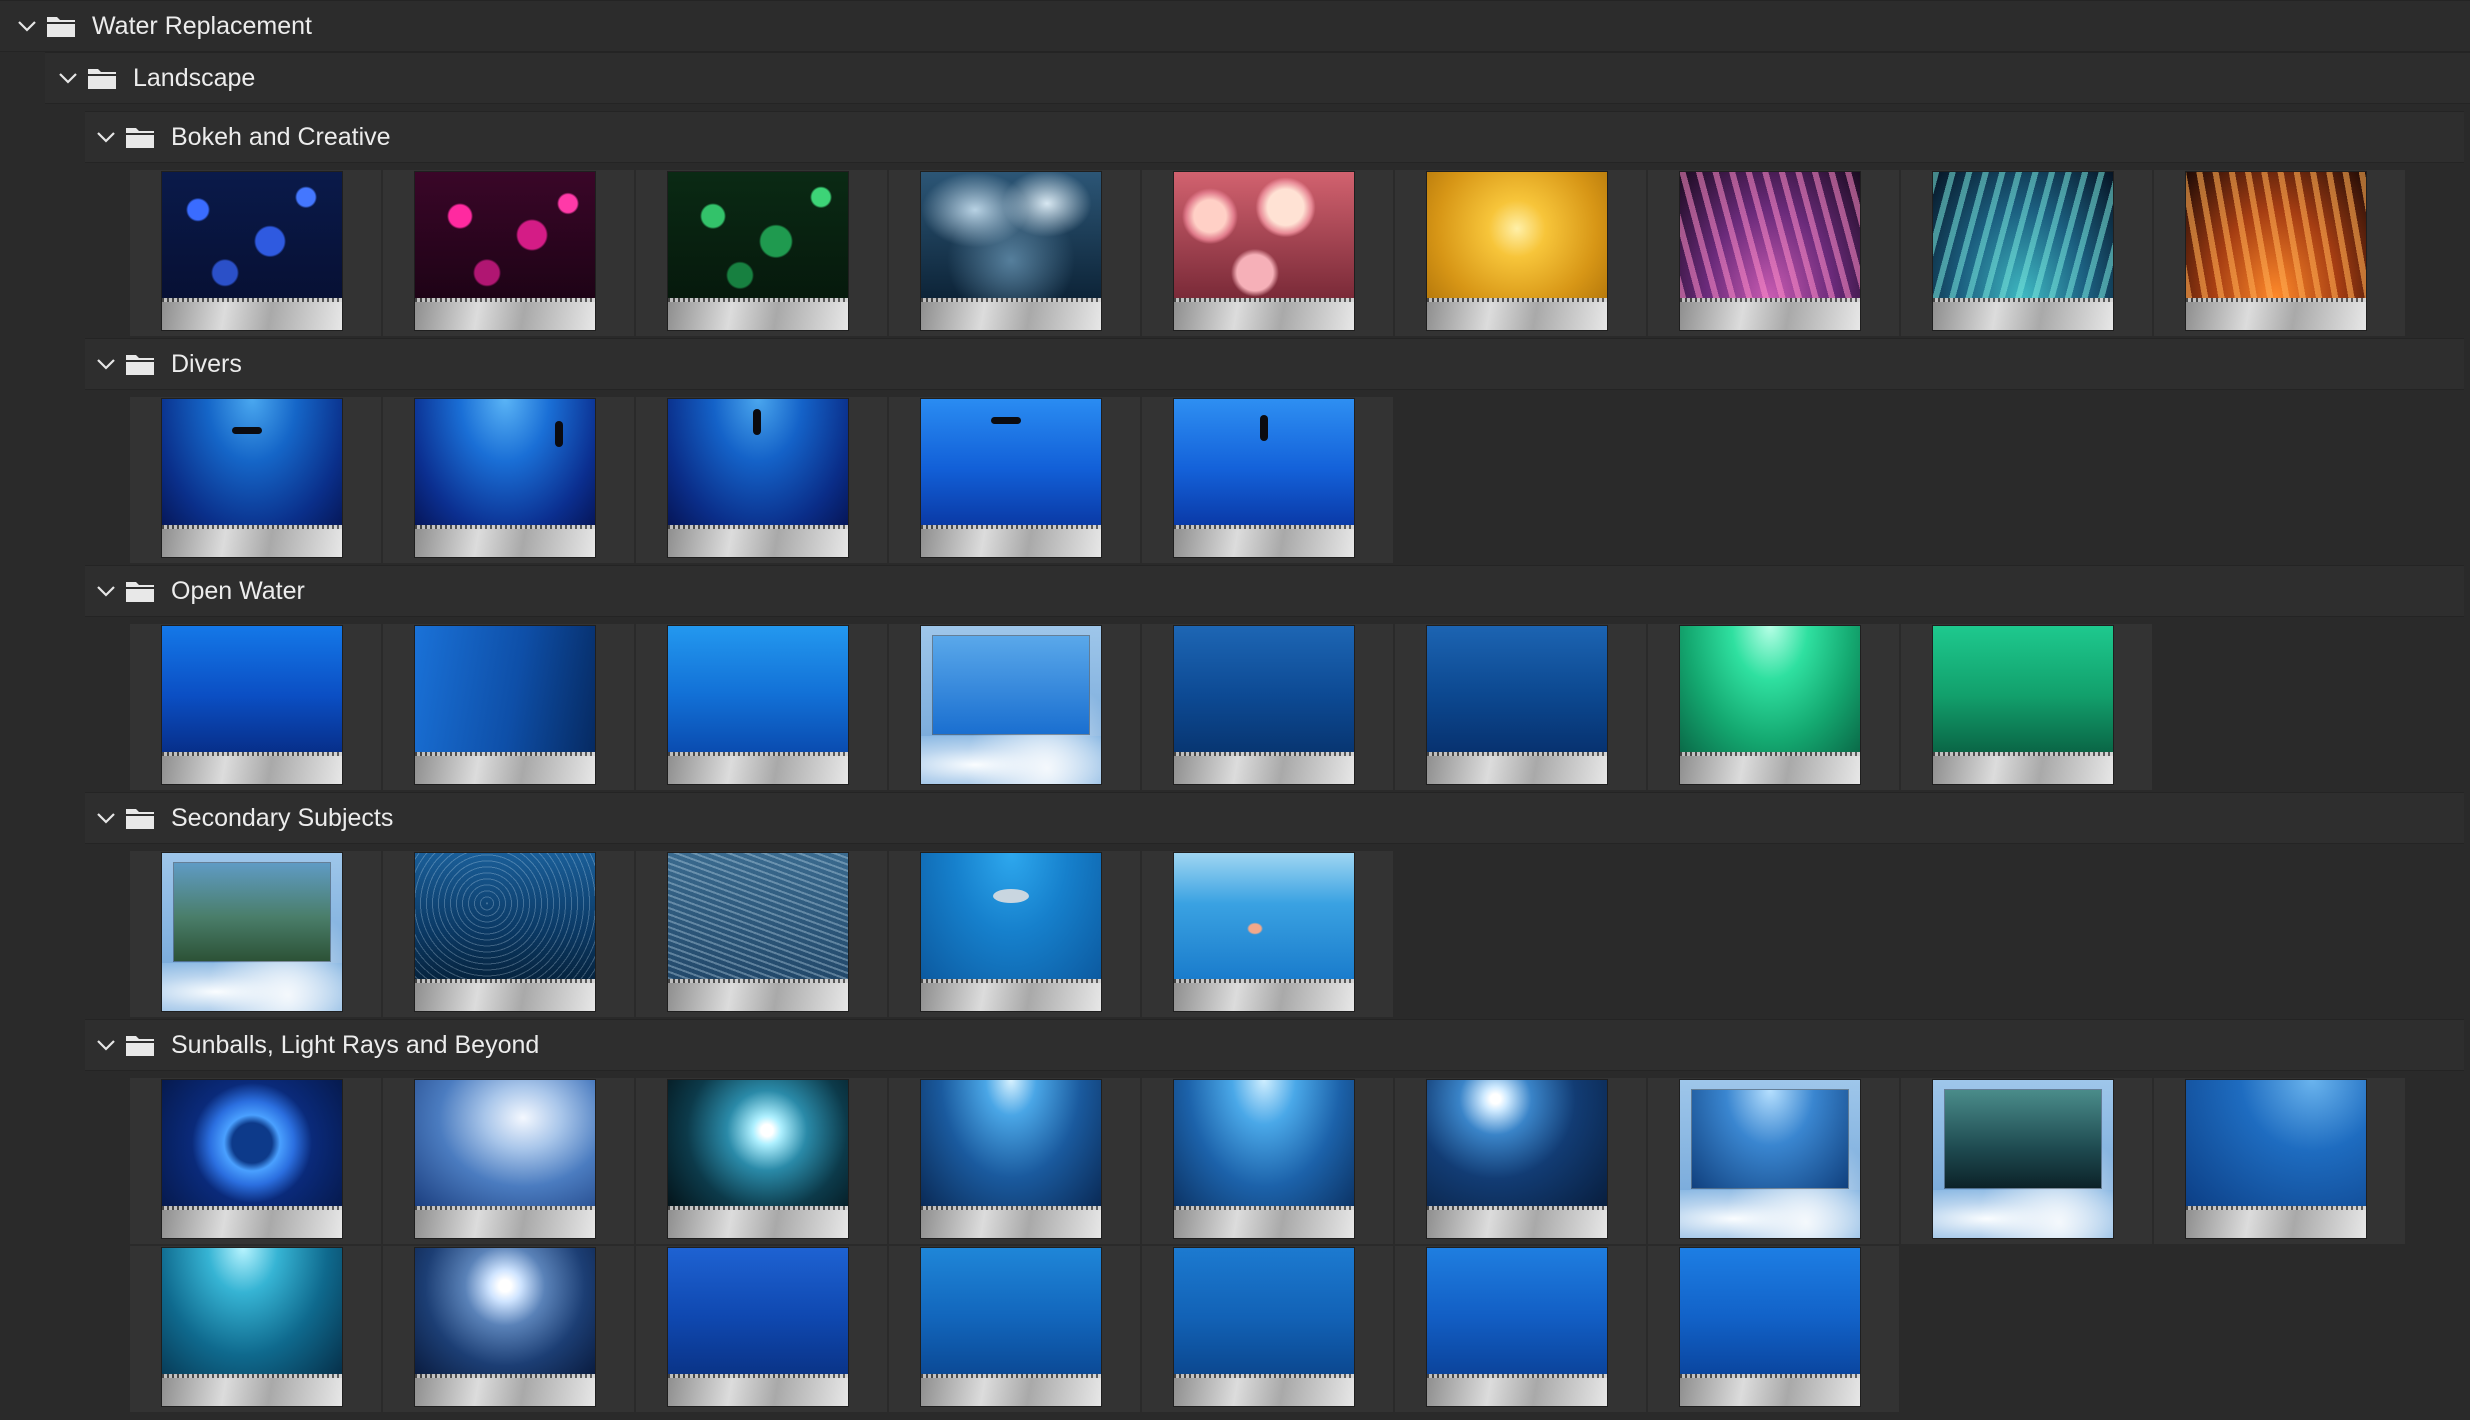 This screenshot has width=2470, height=1420. What do you see at coordinates (505, 1327) in the screenshot?
I see `thumbnail-sunball-ray` at bounding box center [505, 1327].